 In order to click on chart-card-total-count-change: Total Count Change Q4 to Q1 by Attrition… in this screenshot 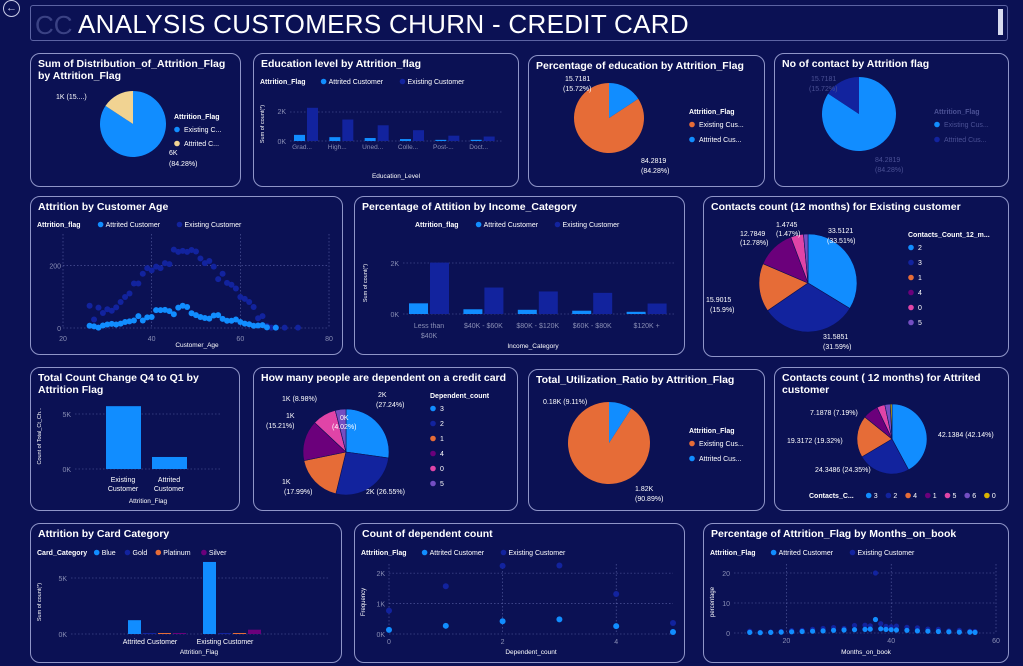, I will do `click(135, 439)`.